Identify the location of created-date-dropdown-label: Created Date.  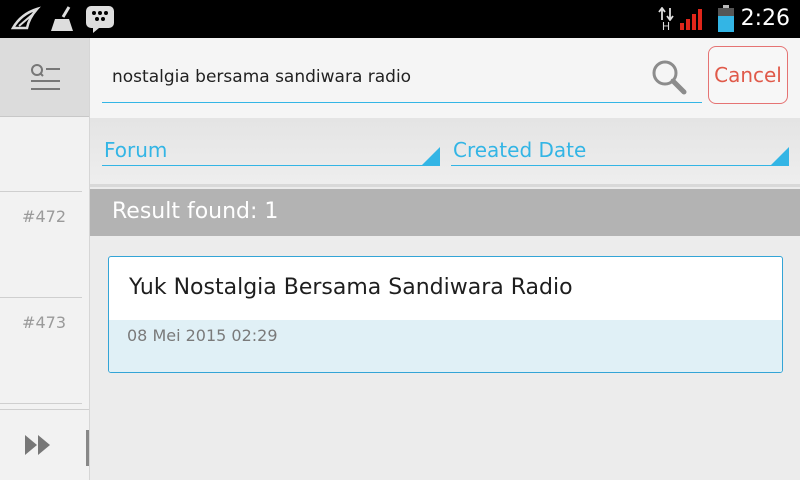
(520, 150).